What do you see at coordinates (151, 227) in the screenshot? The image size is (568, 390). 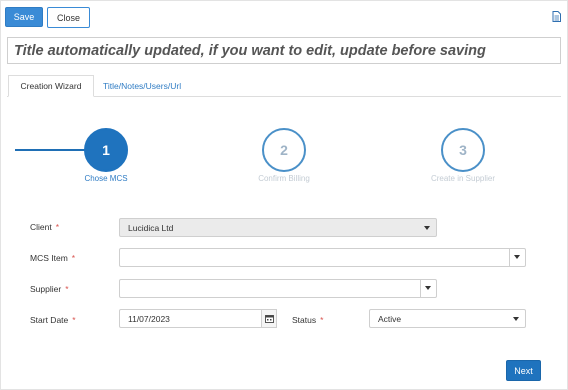 I see `client-select-value: Lucidica Ltd` at bounding box center [151, 227].